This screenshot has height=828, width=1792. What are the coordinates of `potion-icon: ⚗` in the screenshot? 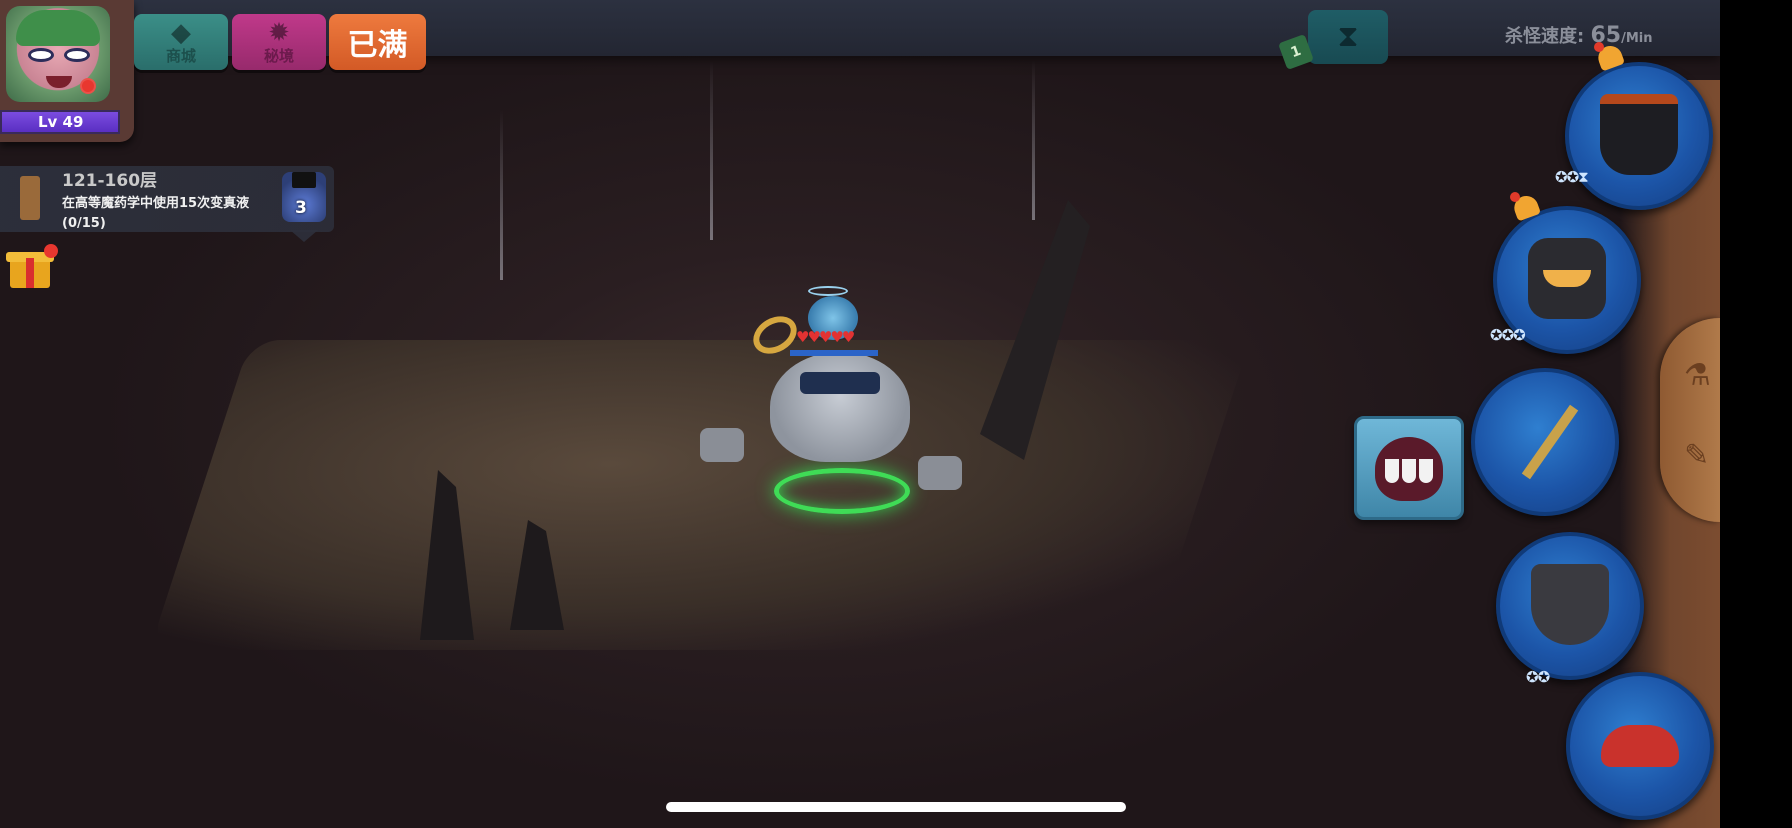 It's located at (1697, 375).